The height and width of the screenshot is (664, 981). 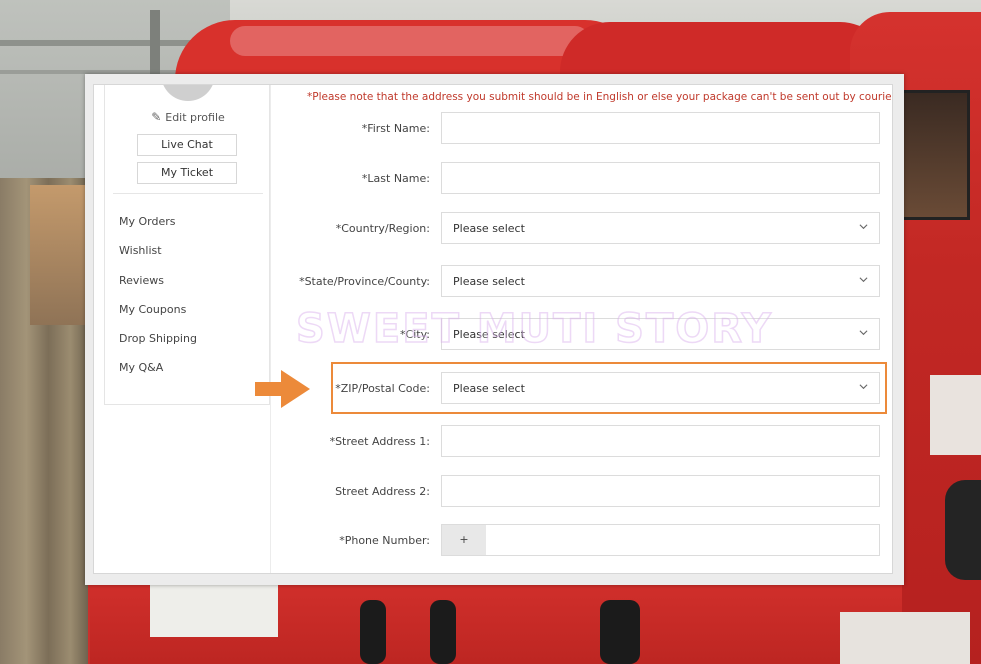 I want to click on sidebar-item-reviews: Reviews, so click(x=158, y=280).